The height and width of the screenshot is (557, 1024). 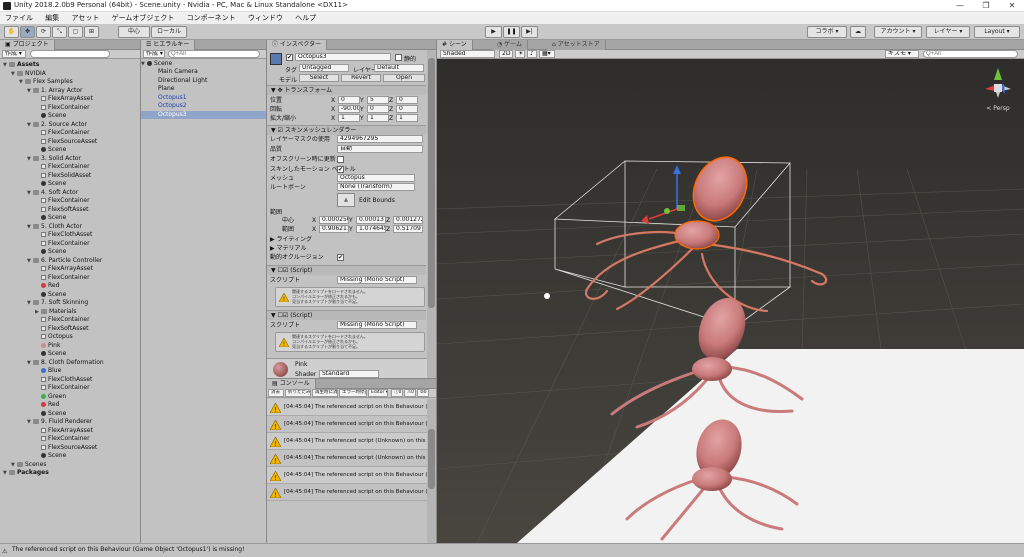 What do you see at coordinates (168, 45) in the screenshot?
I see `tab-hierarchy: ☰ ヒエラルキー` at bounding box center [168, 45].